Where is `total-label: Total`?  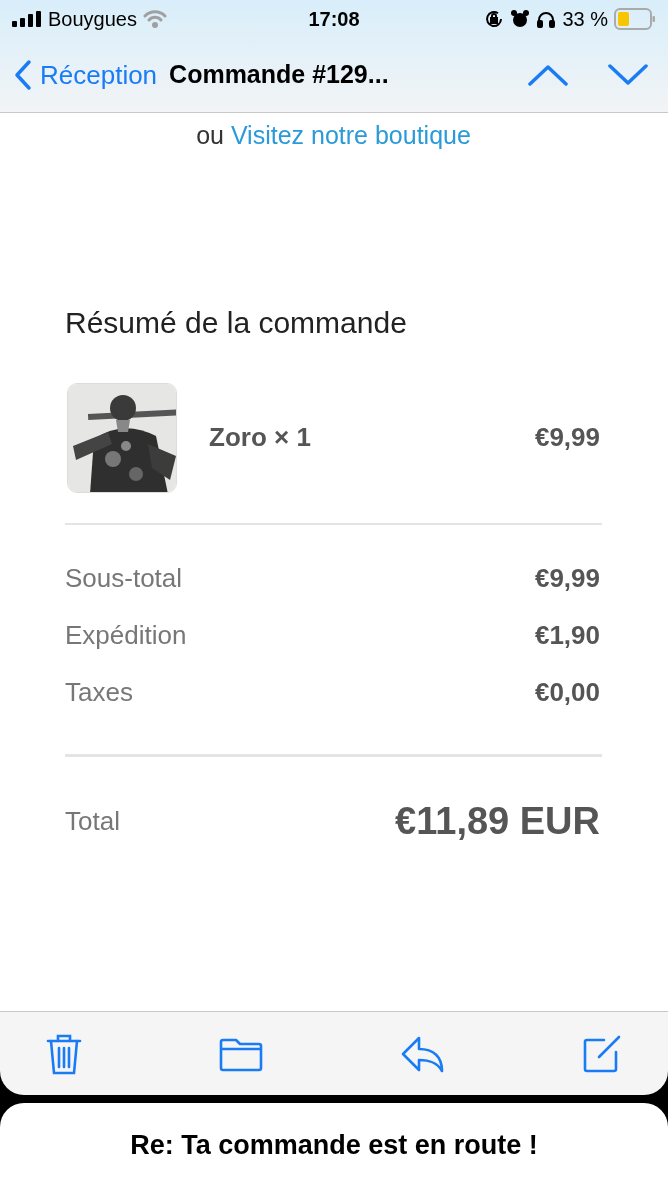 total-label: Total is located at coordinates (92, 821).